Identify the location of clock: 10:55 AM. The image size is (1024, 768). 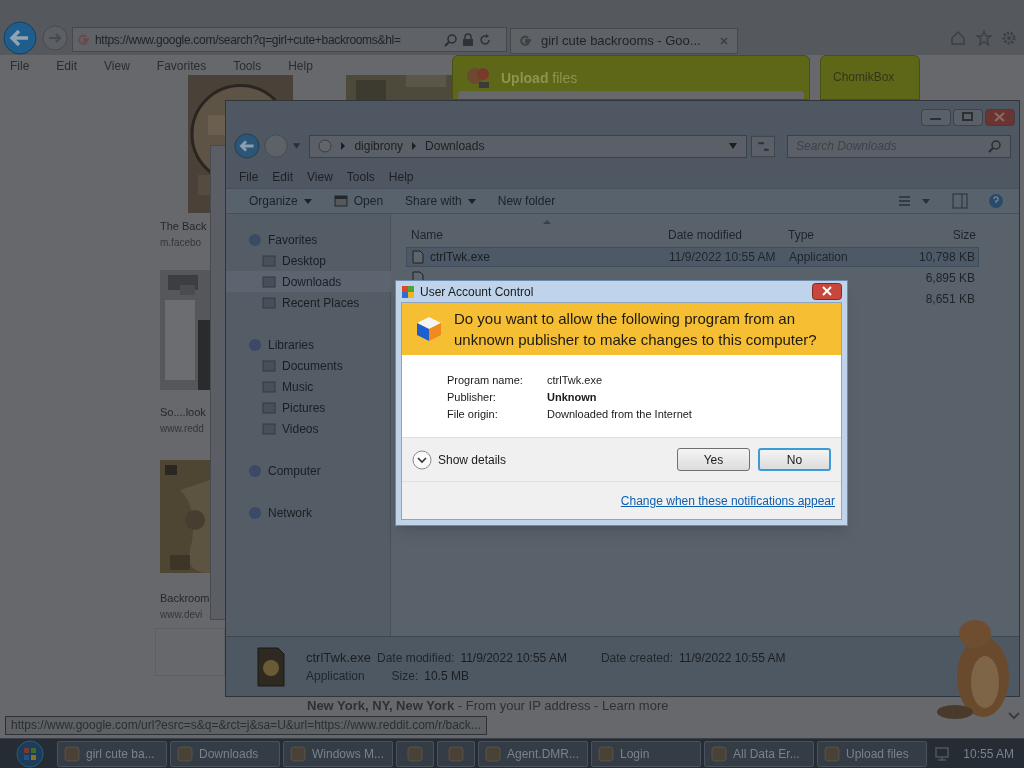
(988, 754).